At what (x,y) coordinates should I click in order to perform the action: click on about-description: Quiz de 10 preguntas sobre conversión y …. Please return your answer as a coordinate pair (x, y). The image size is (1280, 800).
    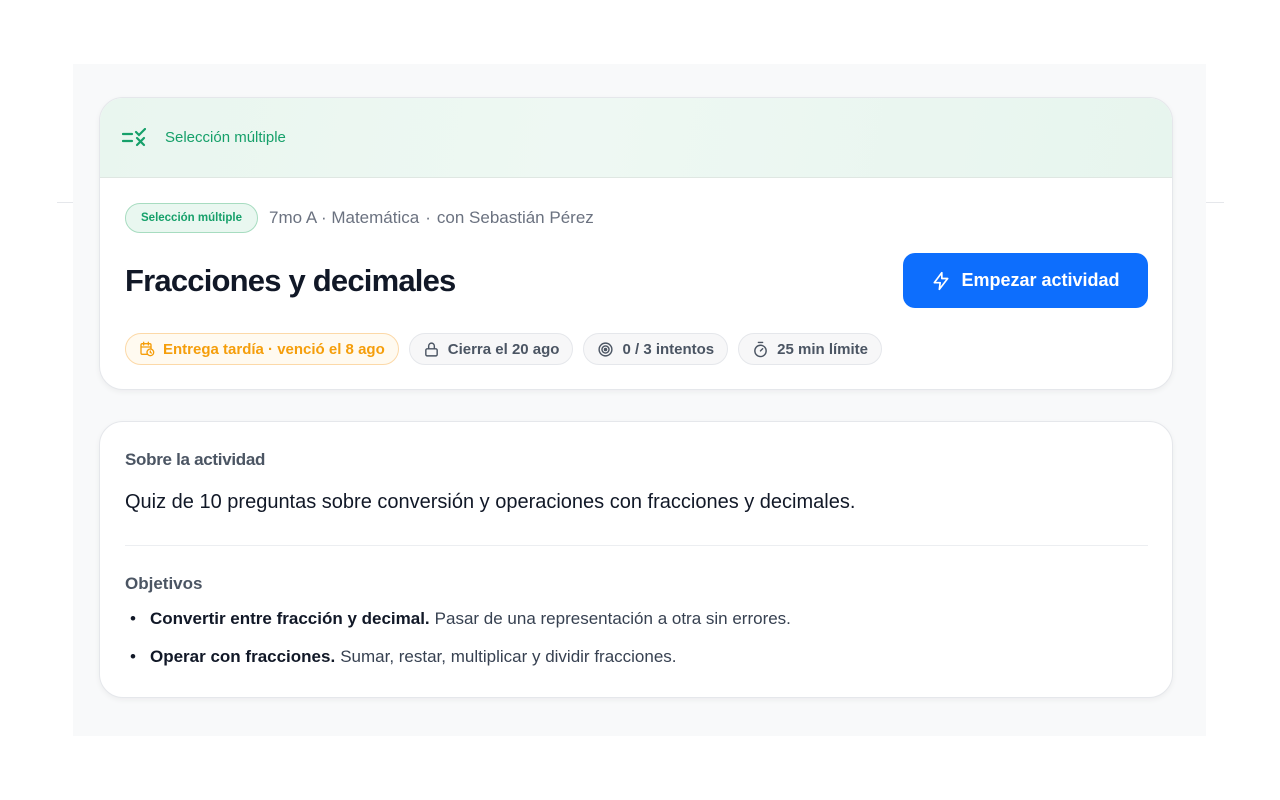
    Looking at the image, I should click on (490, 502).